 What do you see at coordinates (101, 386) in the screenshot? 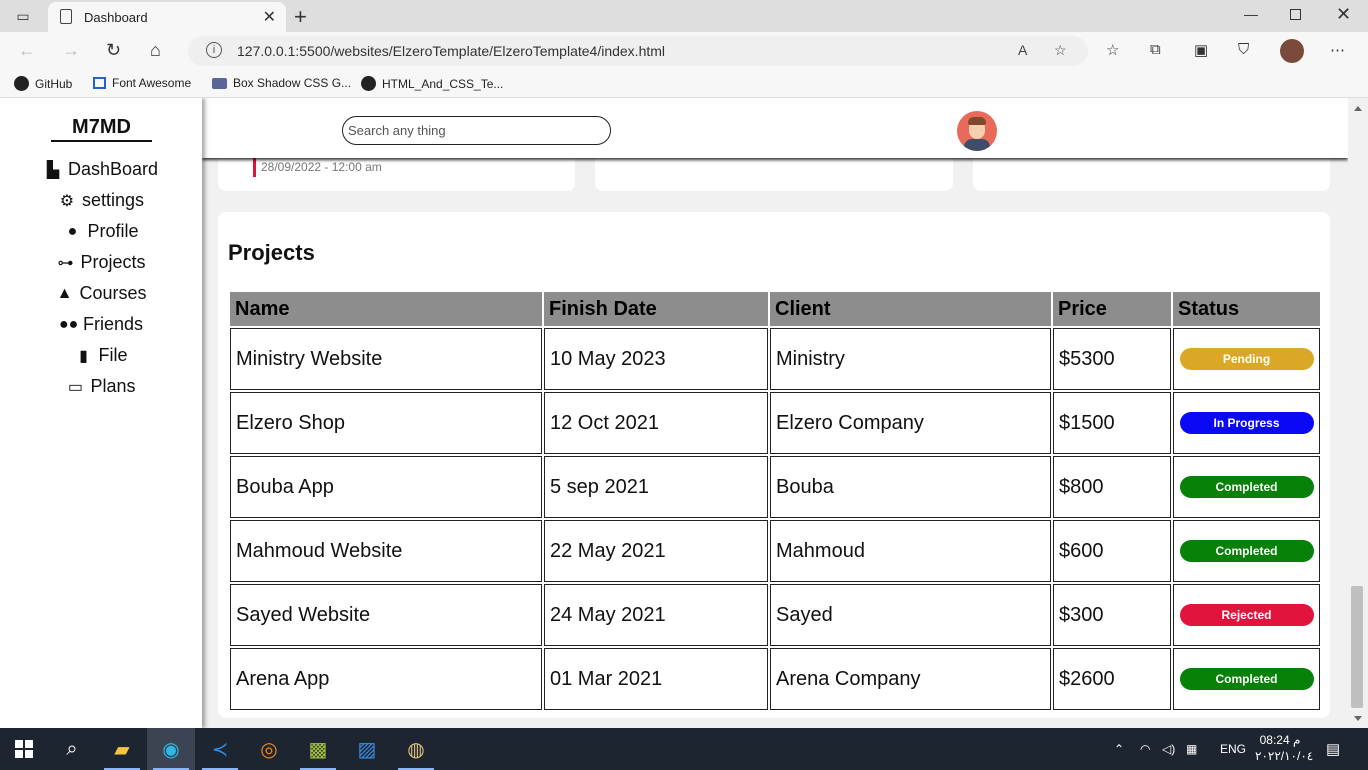
I see `sidebar-item-plans: ▭ Plans` at bounding box center [101, 386].